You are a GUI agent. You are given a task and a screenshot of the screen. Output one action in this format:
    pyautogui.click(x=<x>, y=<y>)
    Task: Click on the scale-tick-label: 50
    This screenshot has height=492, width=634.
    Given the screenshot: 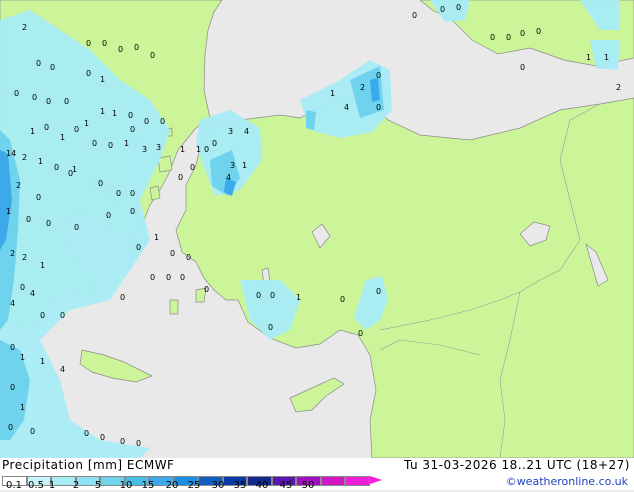 What is the action you would take?
    pyautogui.click(x=308, y=485)
    